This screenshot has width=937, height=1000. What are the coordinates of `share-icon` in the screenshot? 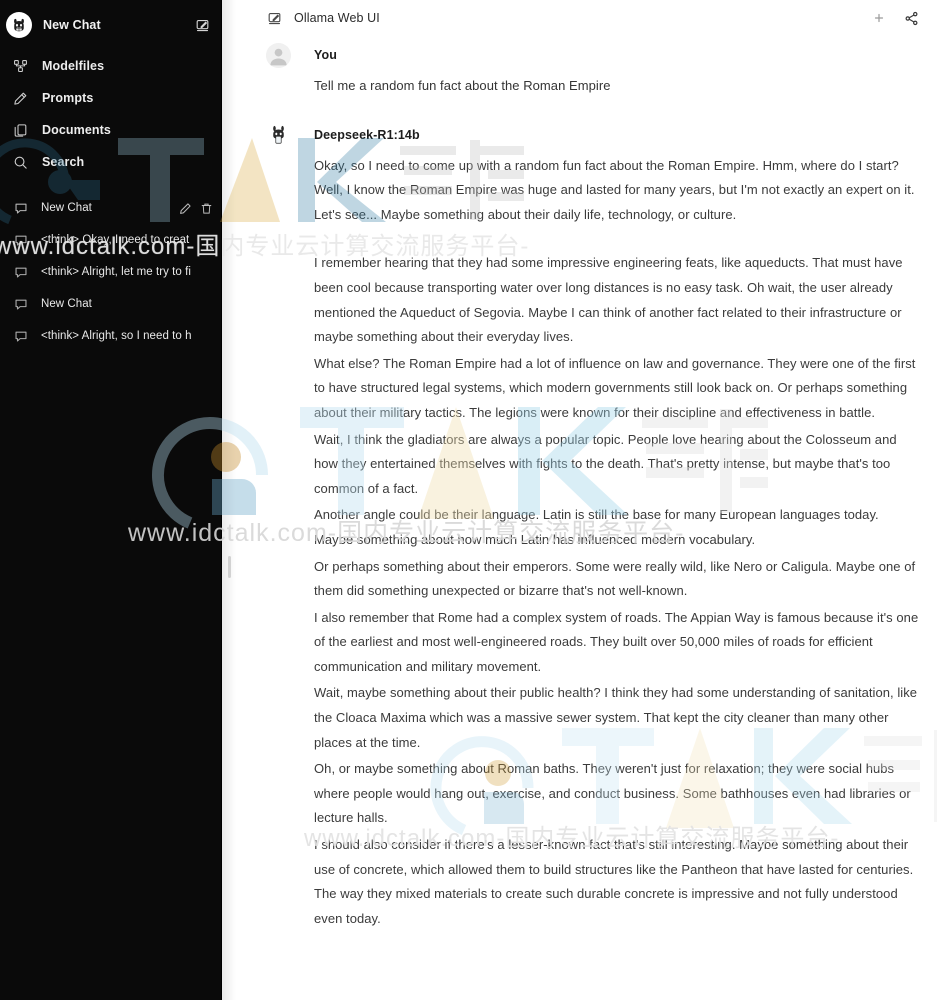 It's located at (911, 18).